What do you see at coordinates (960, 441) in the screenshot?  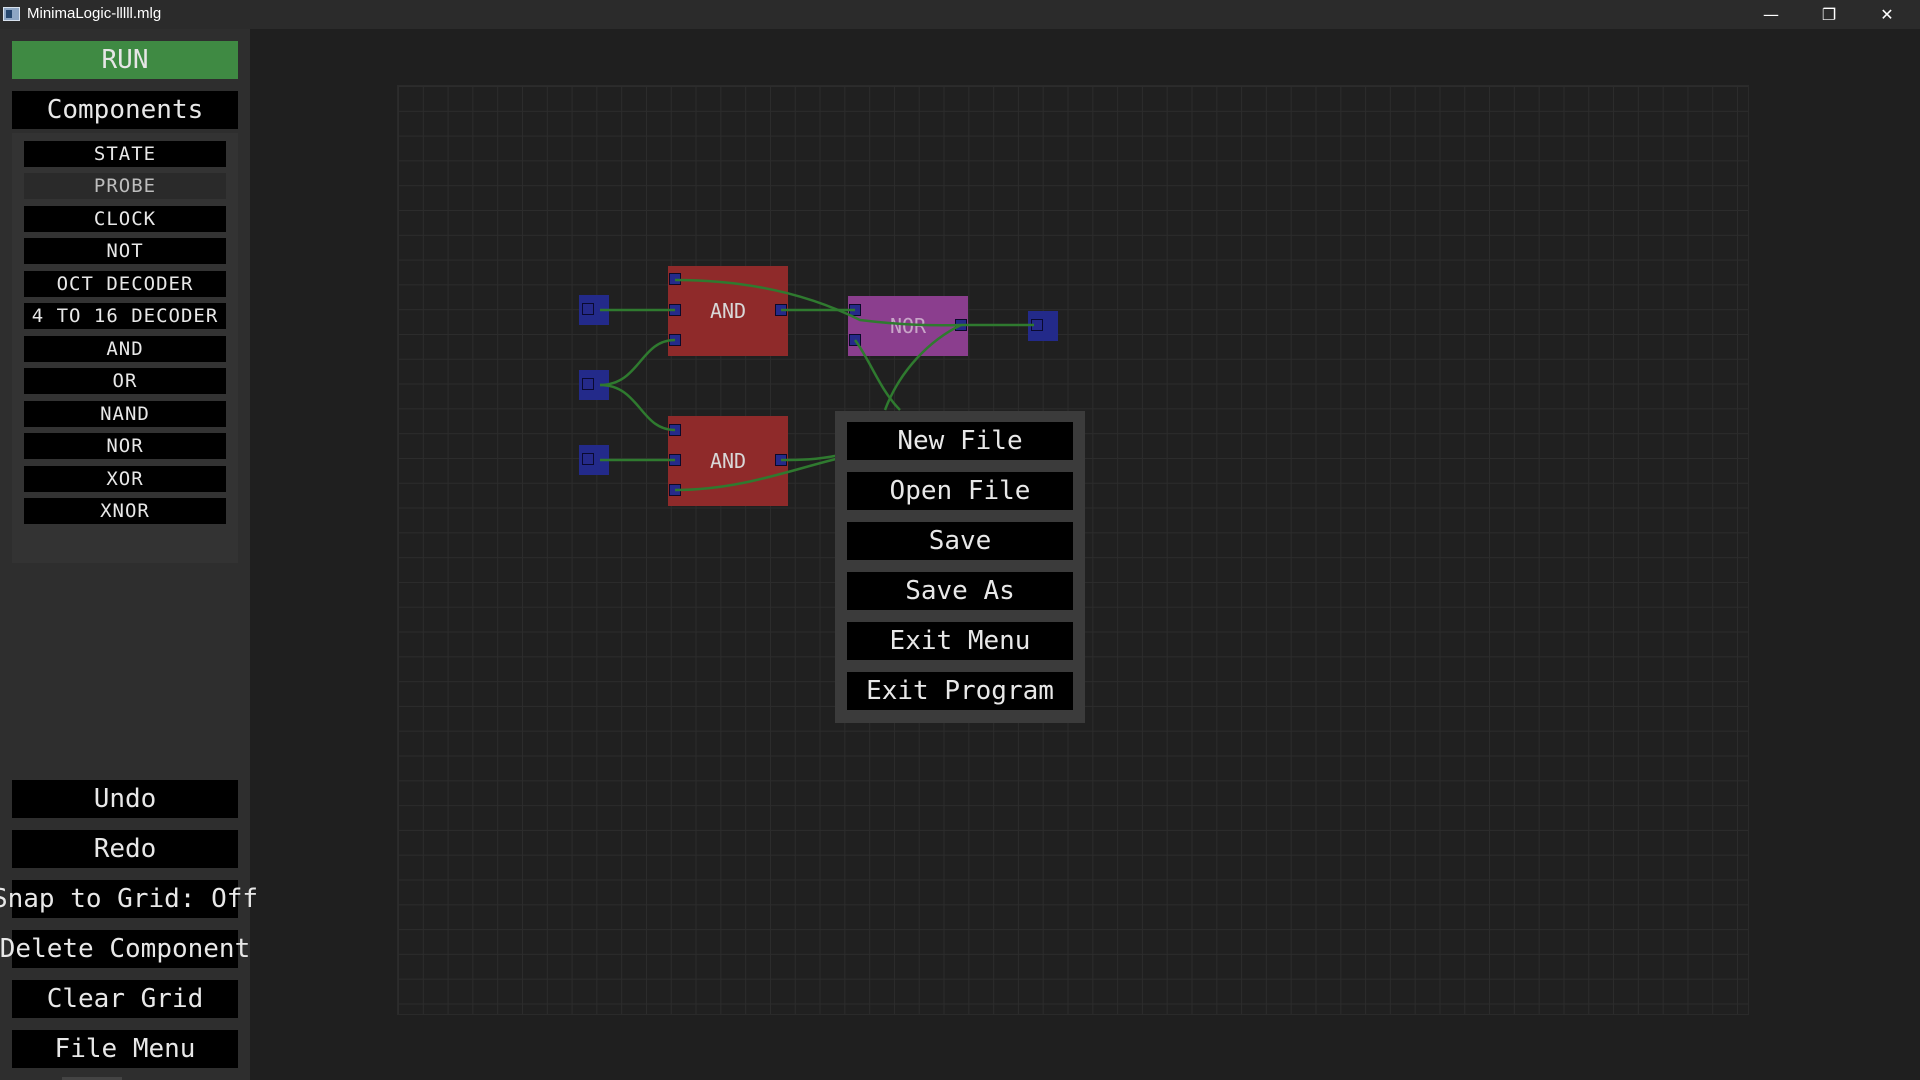 I see `new-file-button: New File` at bounding box center [960, 441].